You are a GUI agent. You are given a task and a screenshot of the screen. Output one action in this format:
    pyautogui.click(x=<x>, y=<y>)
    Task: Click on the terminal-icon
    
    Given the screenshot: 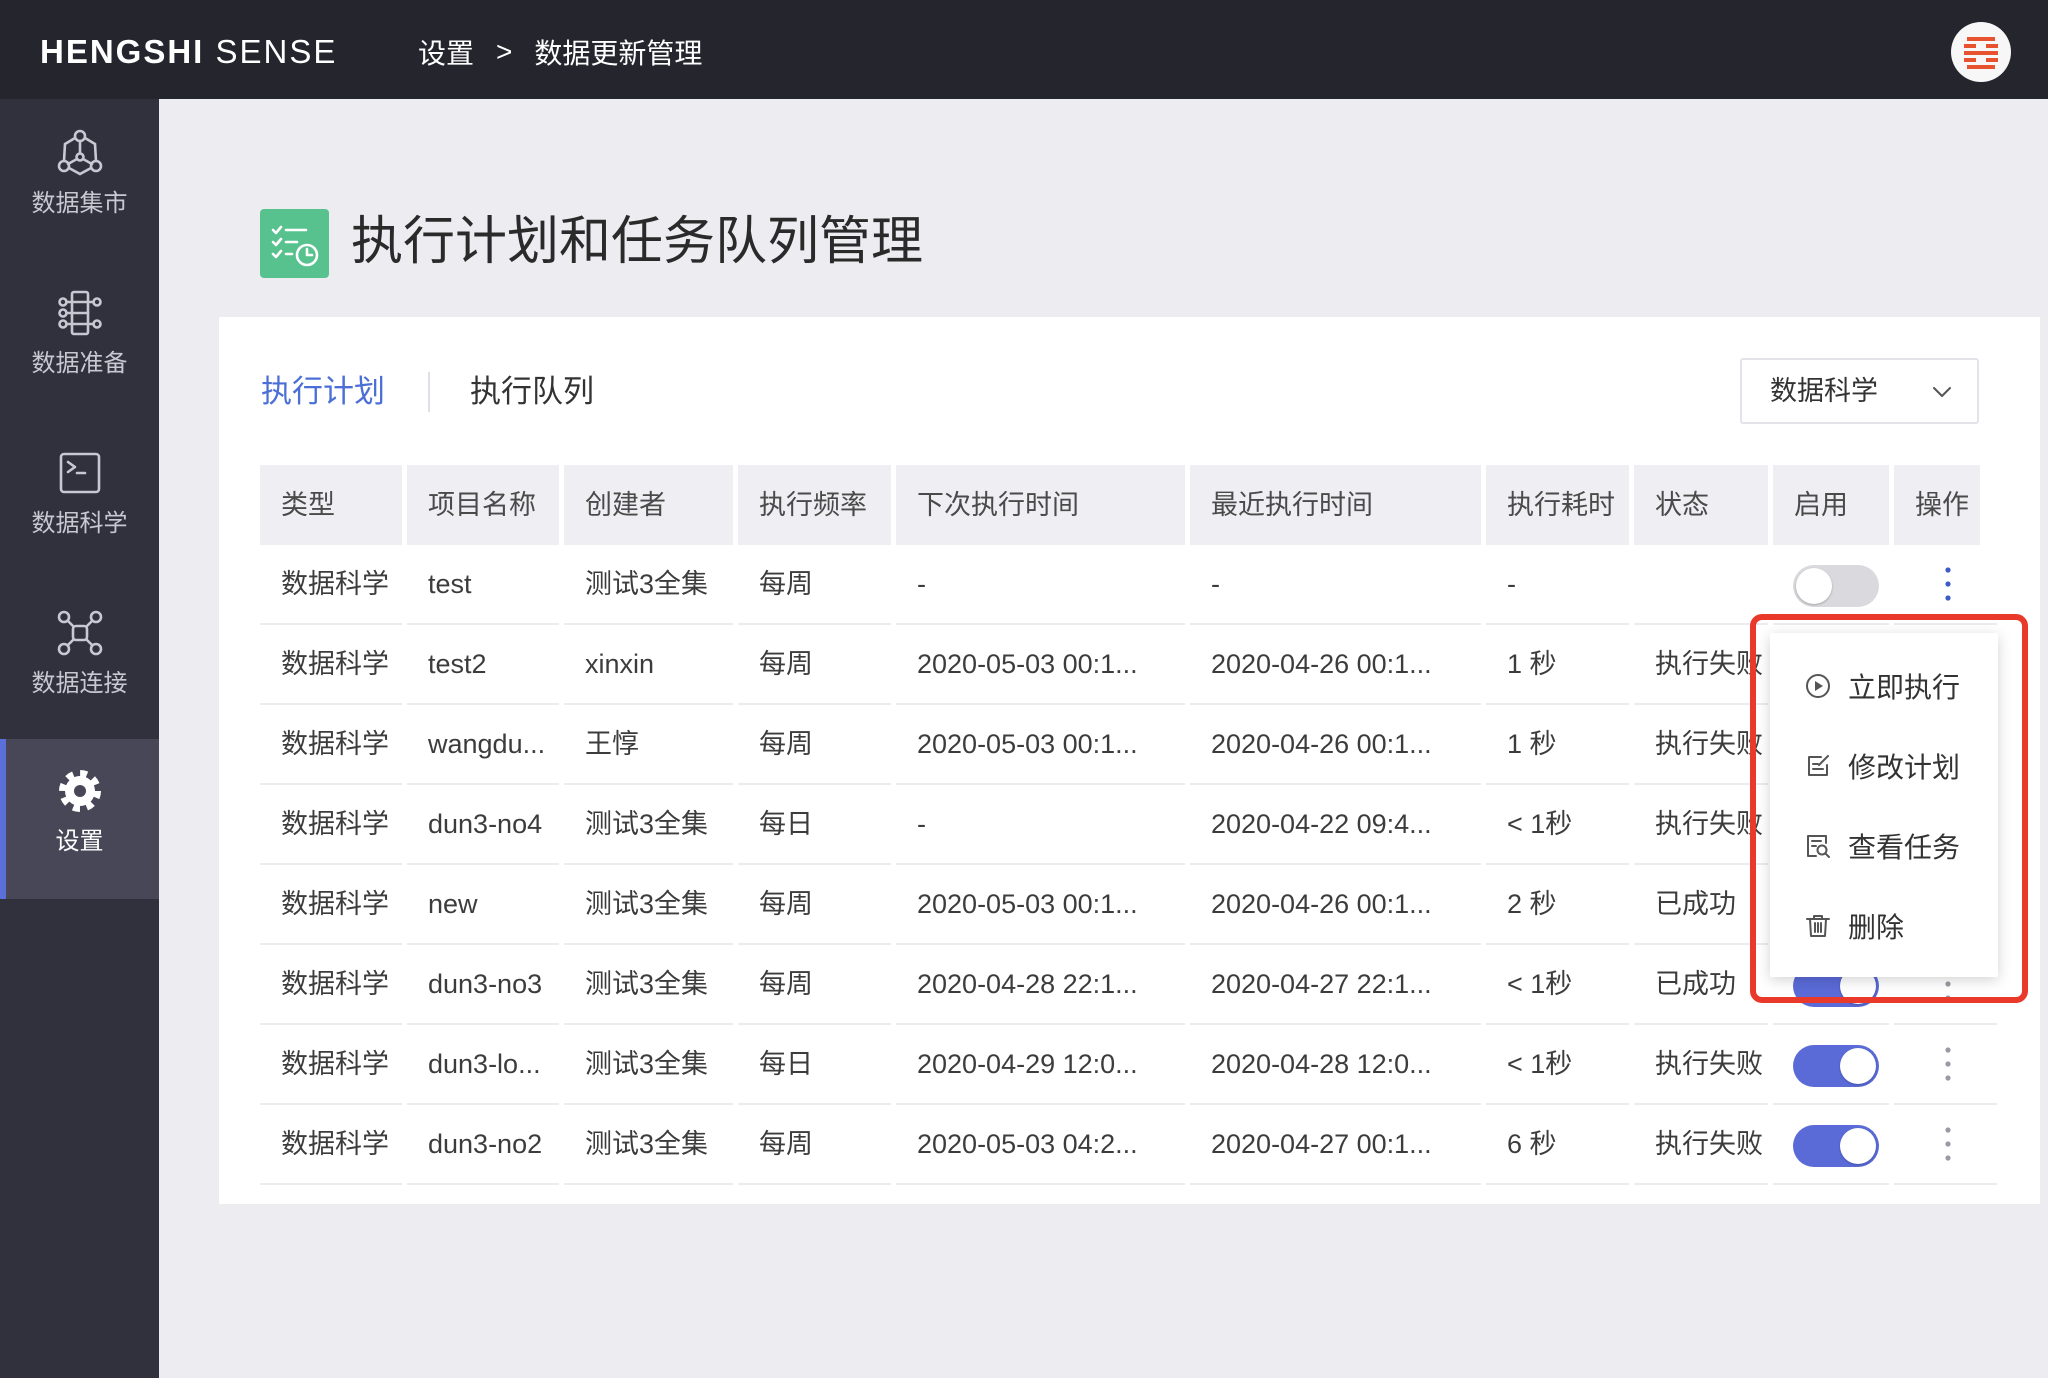 What is the action you would take?
    pyautogui.click(x=79, y=473)
    